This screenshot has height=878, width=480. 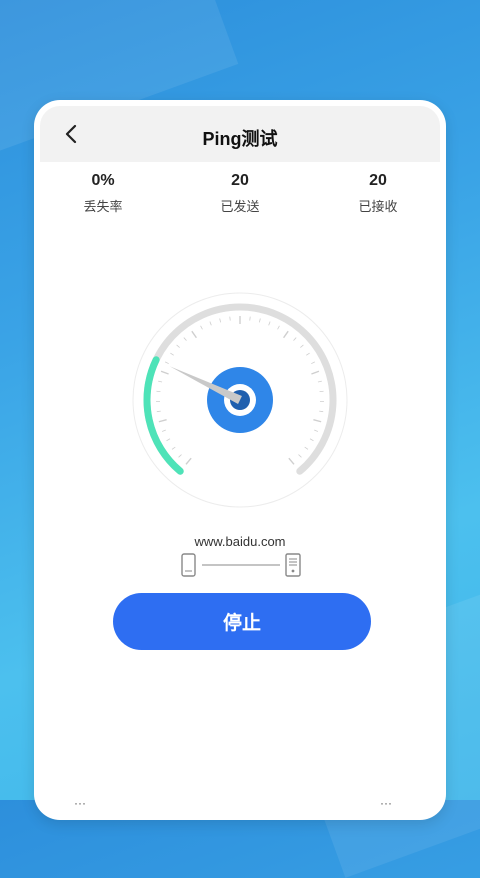 What do you see at coordinates (240, 193) in the screenshot?
I see `stat-sent: 20 已发送` at bounding box center [240, 193].